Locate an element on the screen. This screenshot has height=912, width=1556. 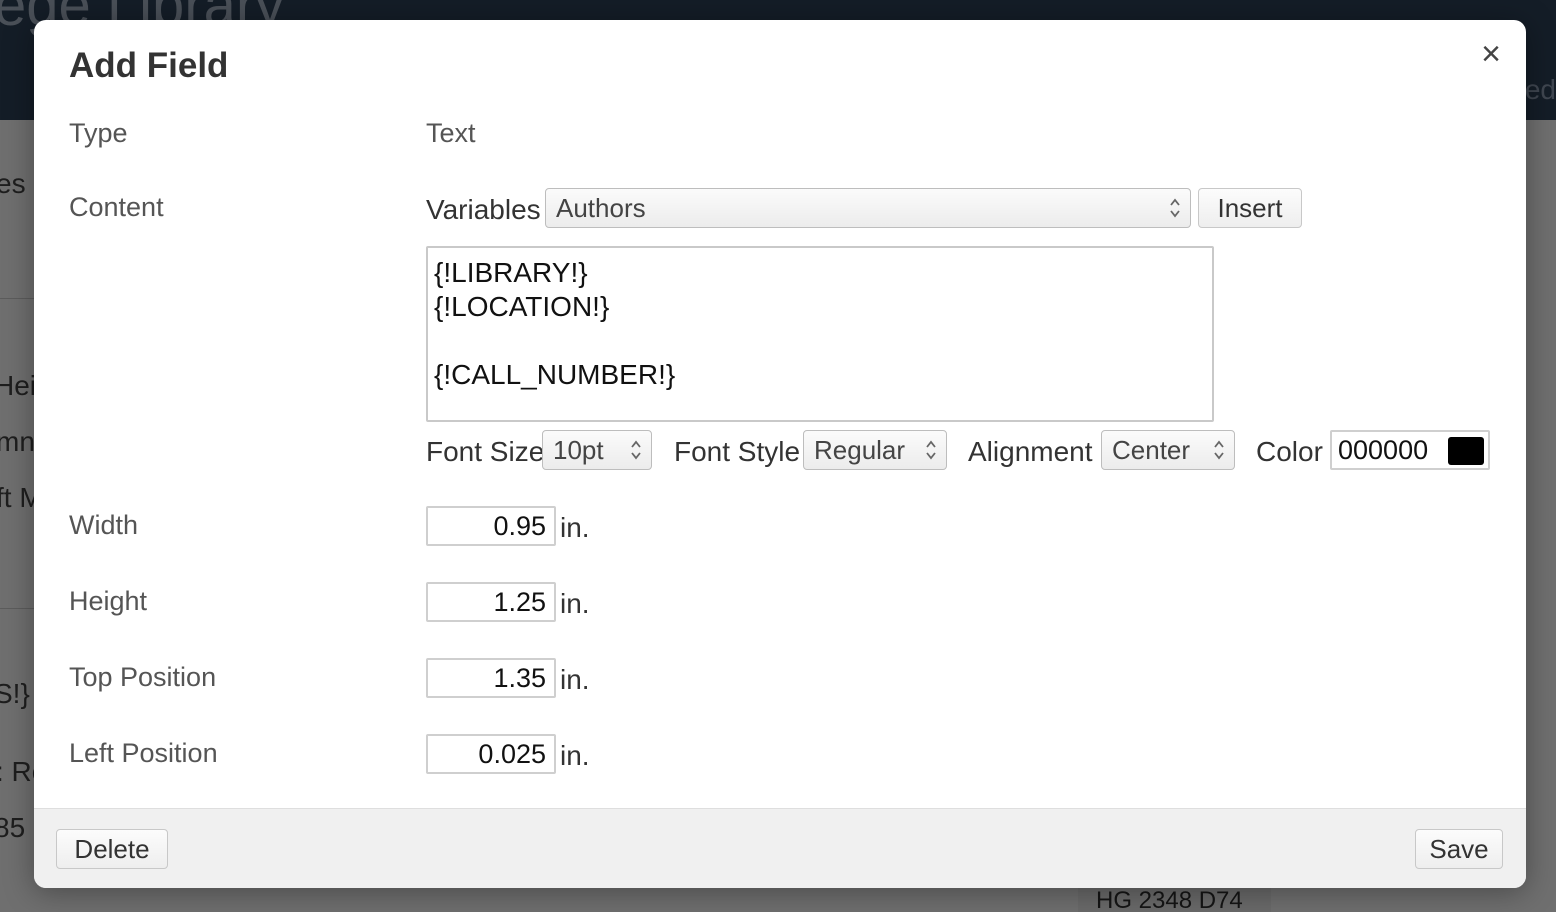
width-label: Width is located at coordinates (104, 525).